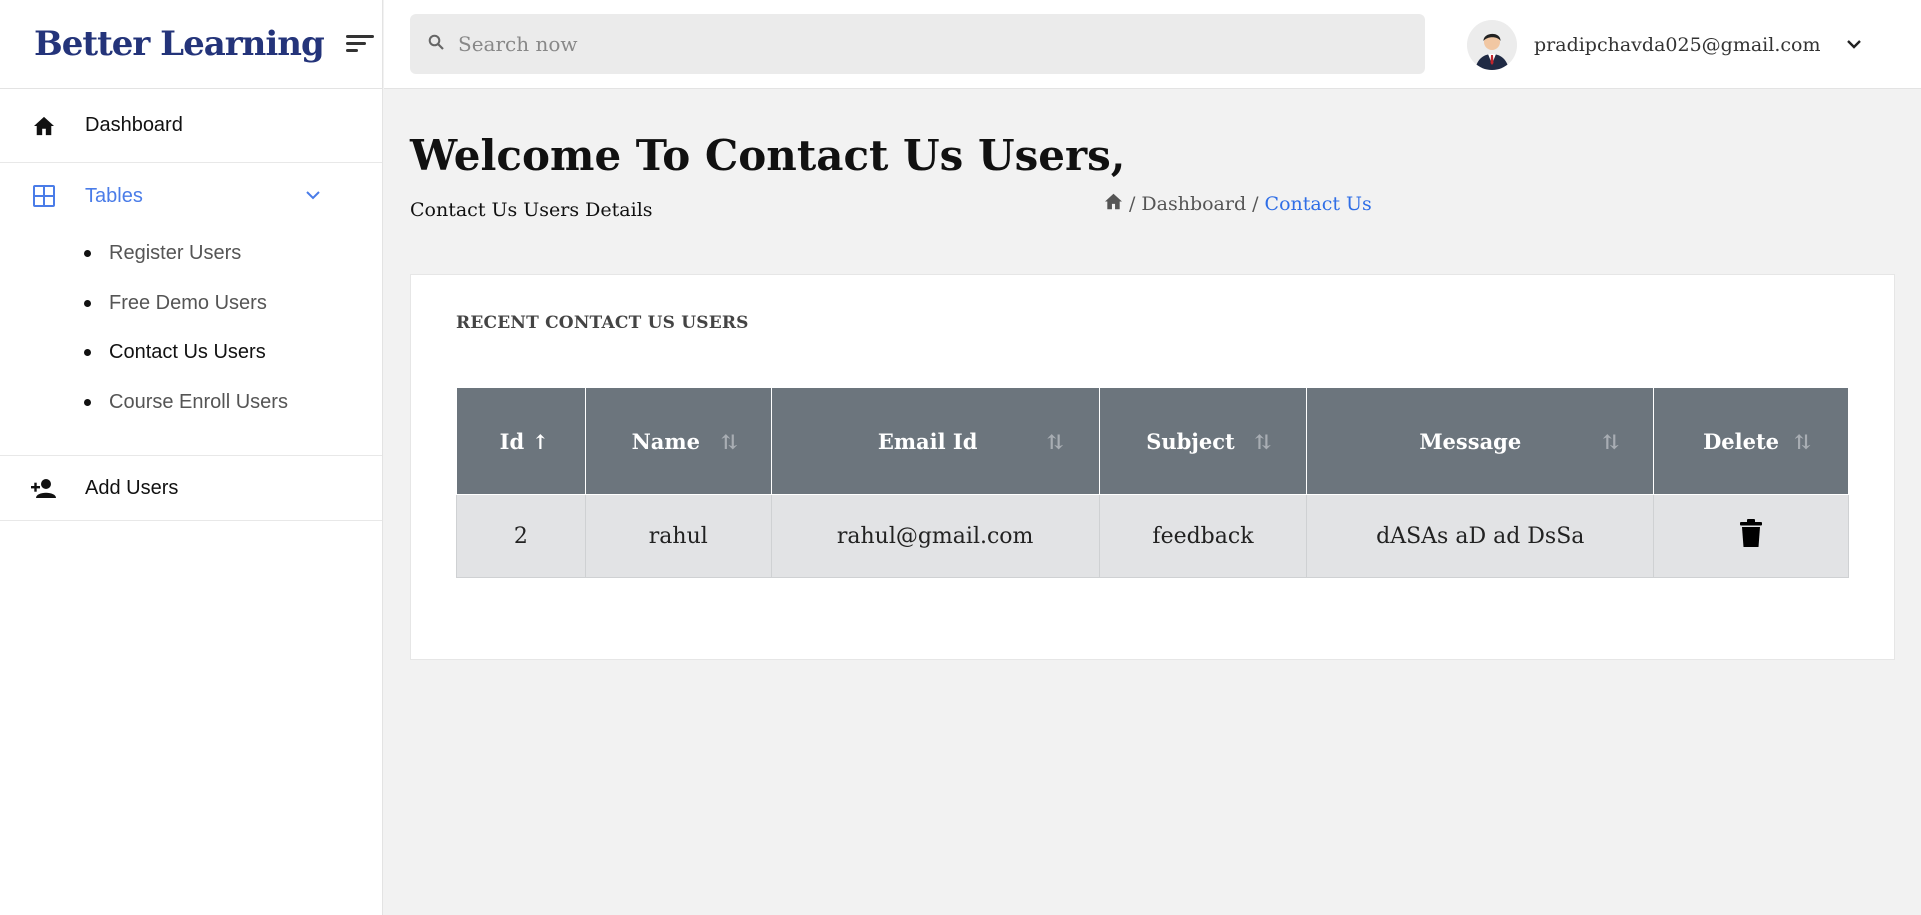 This screenshot has width=1921, height=915. I want to click on search-icon, so click(436, 44).